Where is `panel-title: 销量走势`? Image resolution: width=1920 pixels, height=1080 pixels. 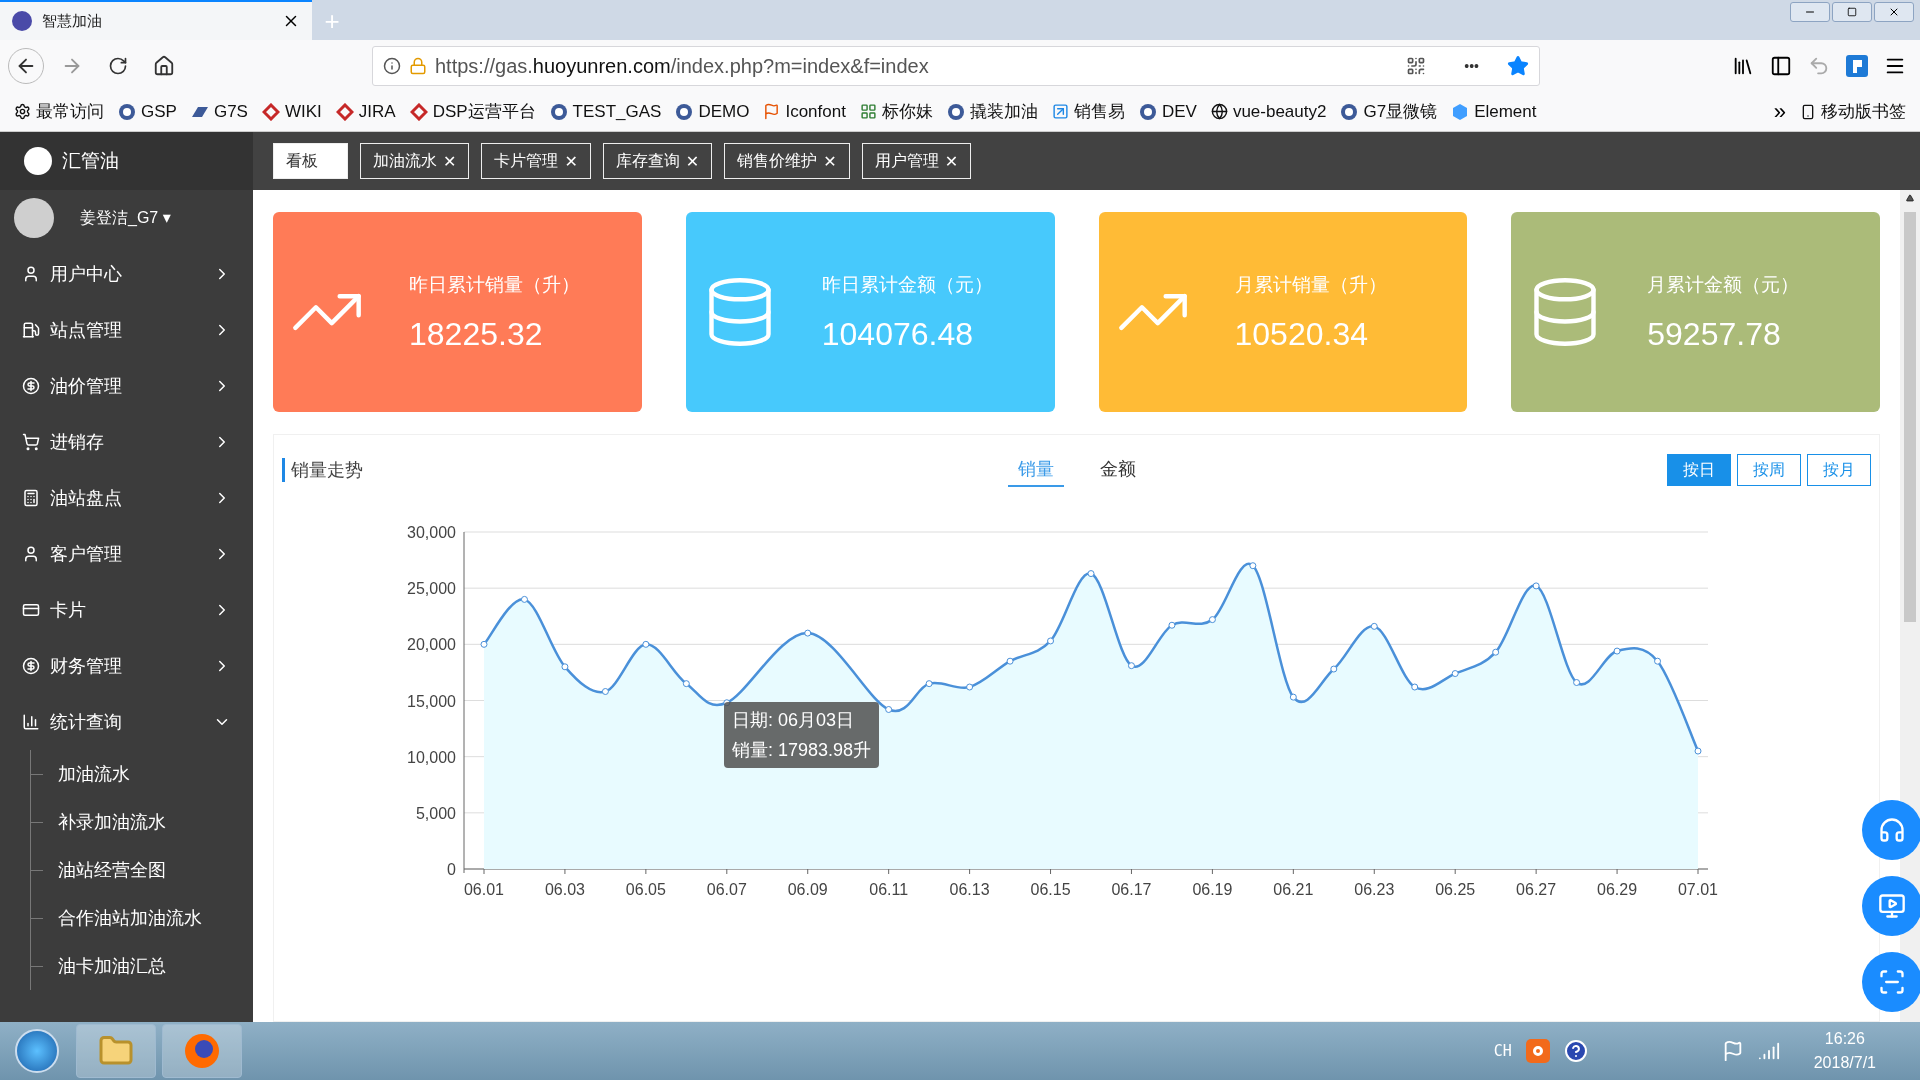 panel-title: 销量走势 is located at coordinates (322, 470).